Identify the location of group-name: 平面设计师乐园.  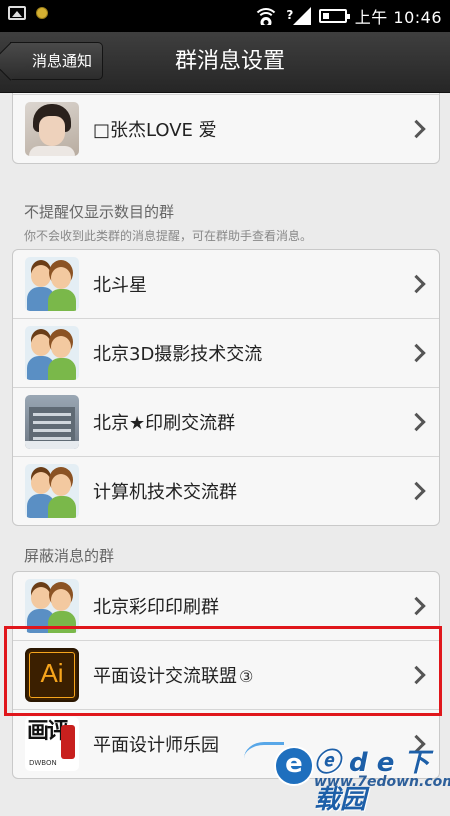
(156, 745).